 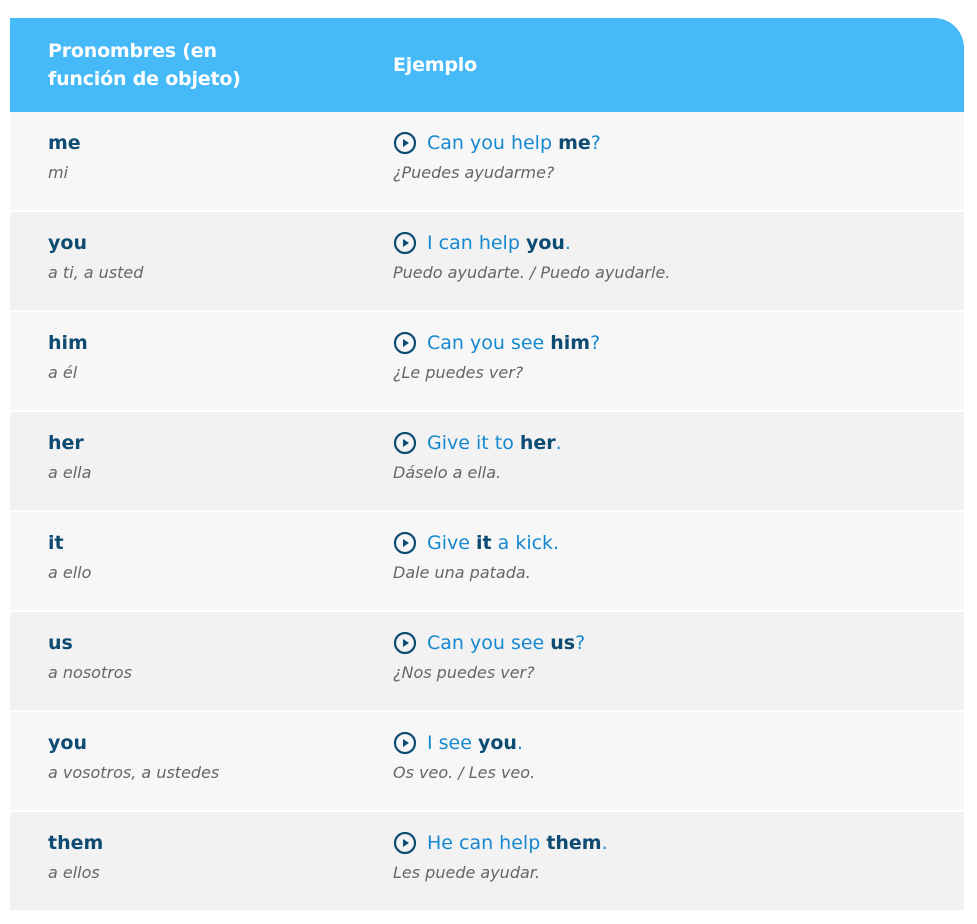 I want to click on example-text: I see, so click(x=452, y=743).